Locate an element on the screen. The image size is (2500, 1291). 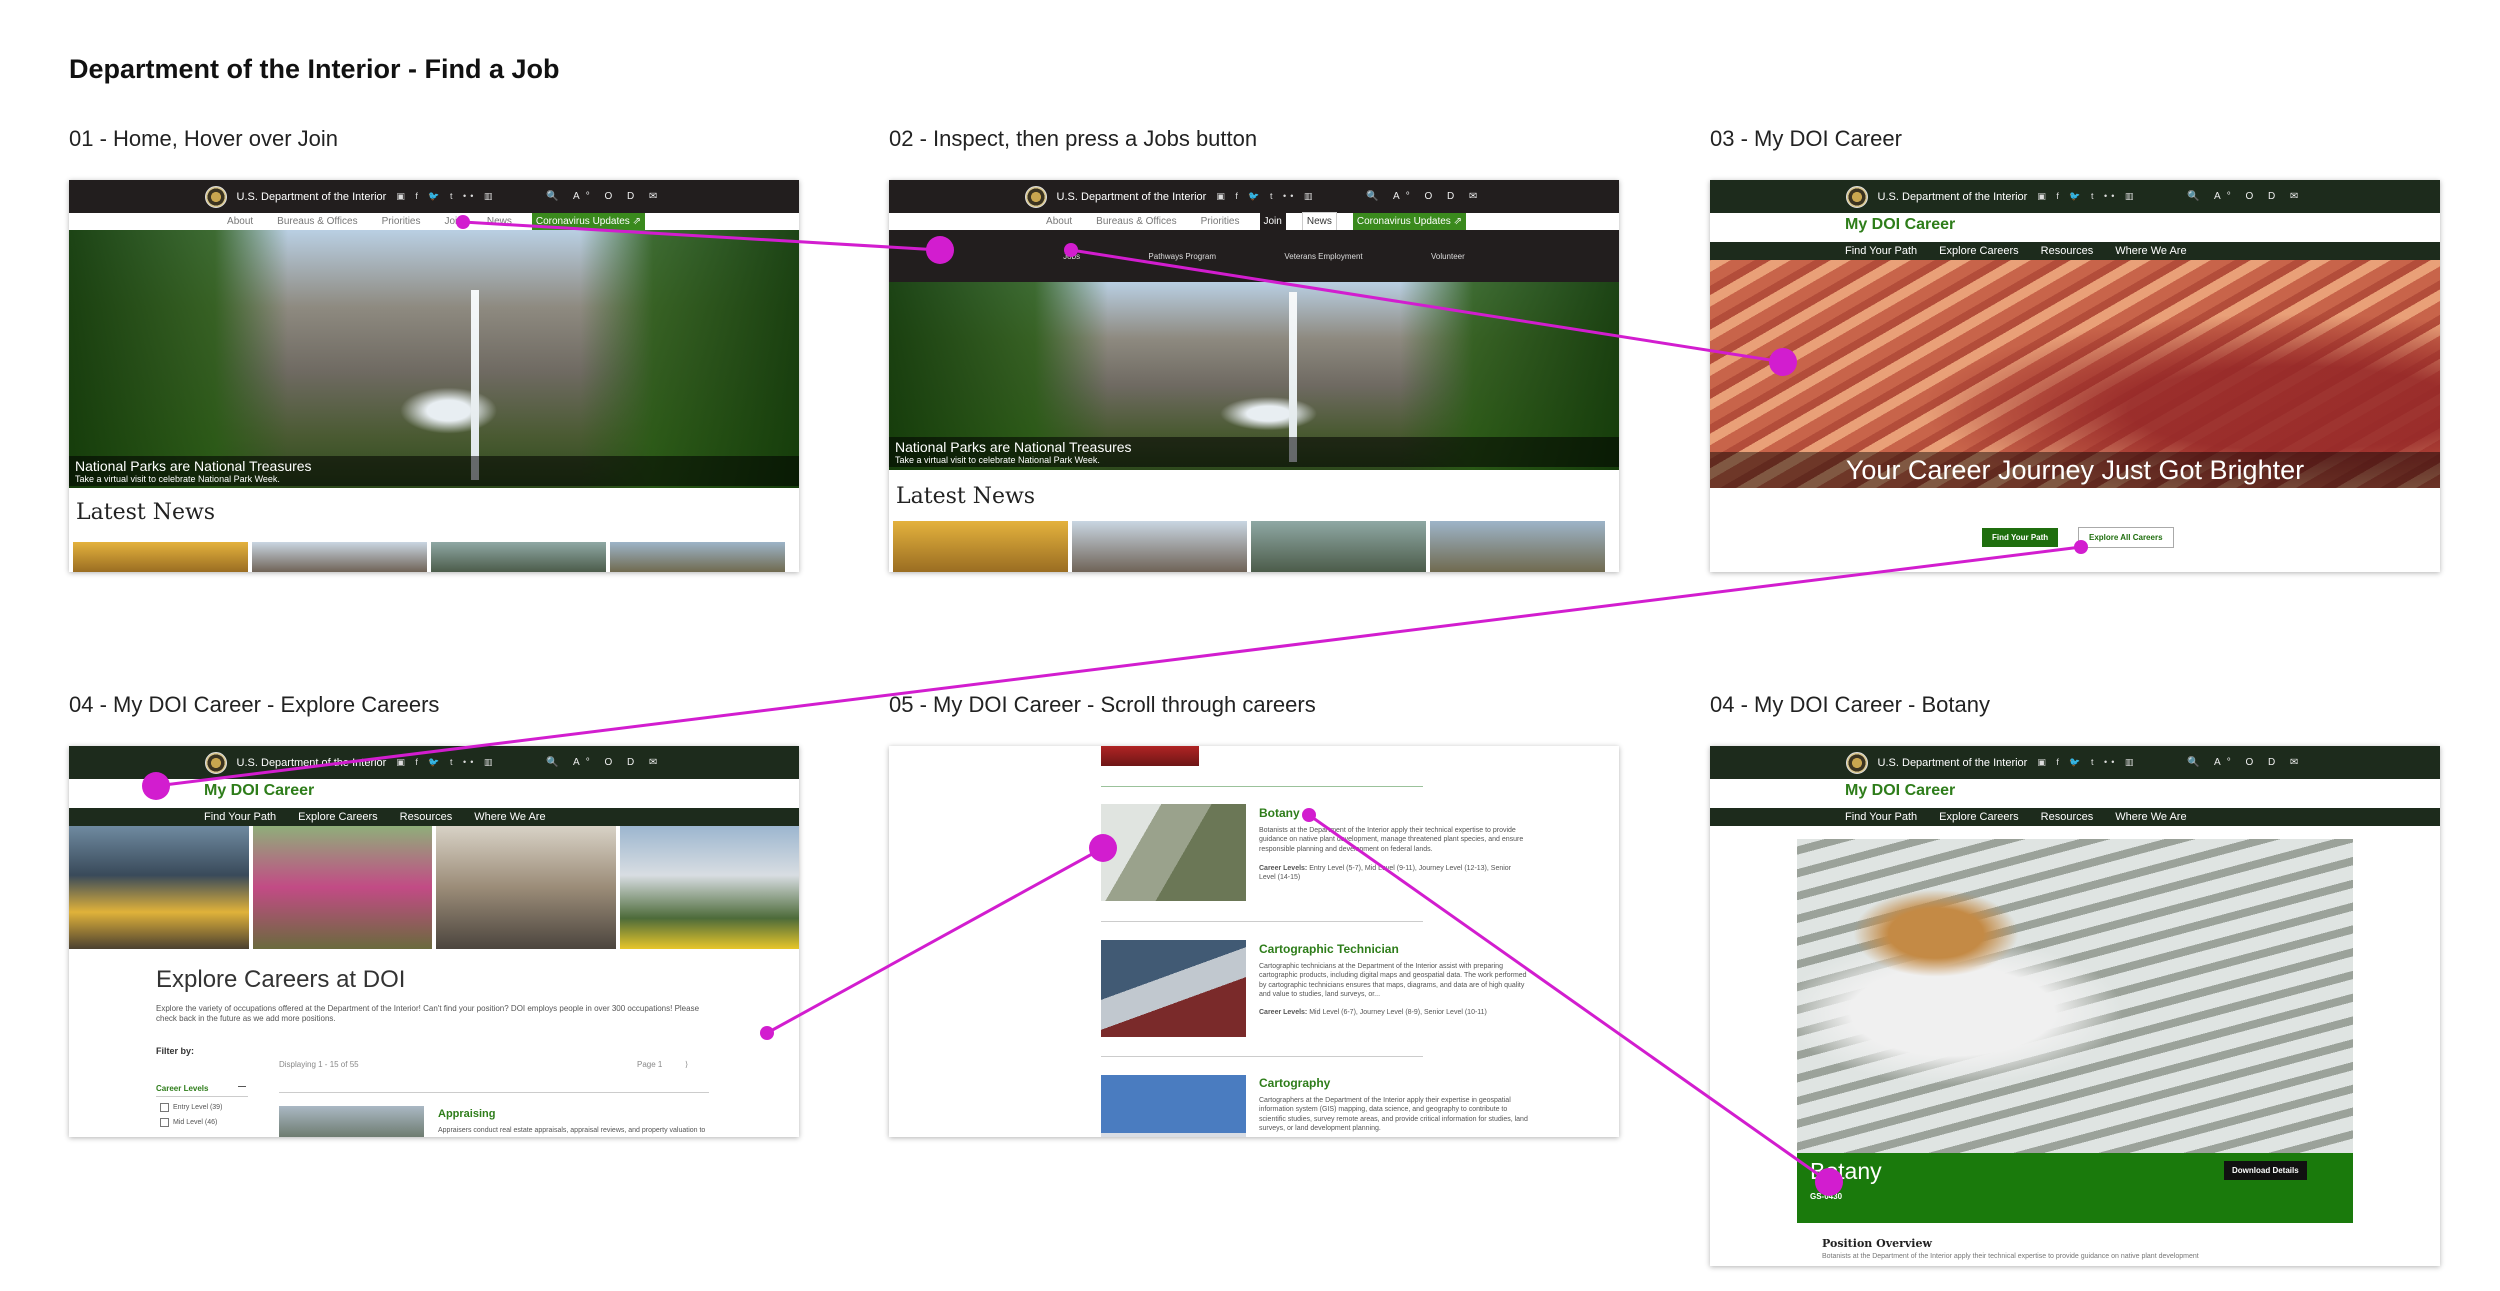
career-levels-filter: Career Levels is located at coordinates (182, 1088).